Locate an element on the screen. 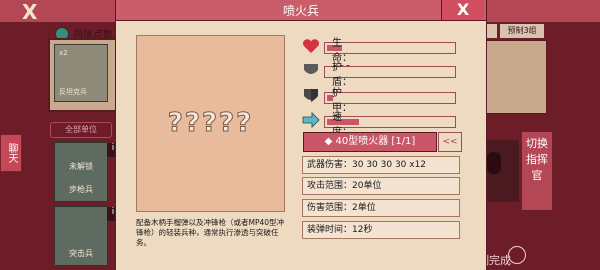  info-attack-range: 攻击范围：20单位 is located at coordinates (381, 186).